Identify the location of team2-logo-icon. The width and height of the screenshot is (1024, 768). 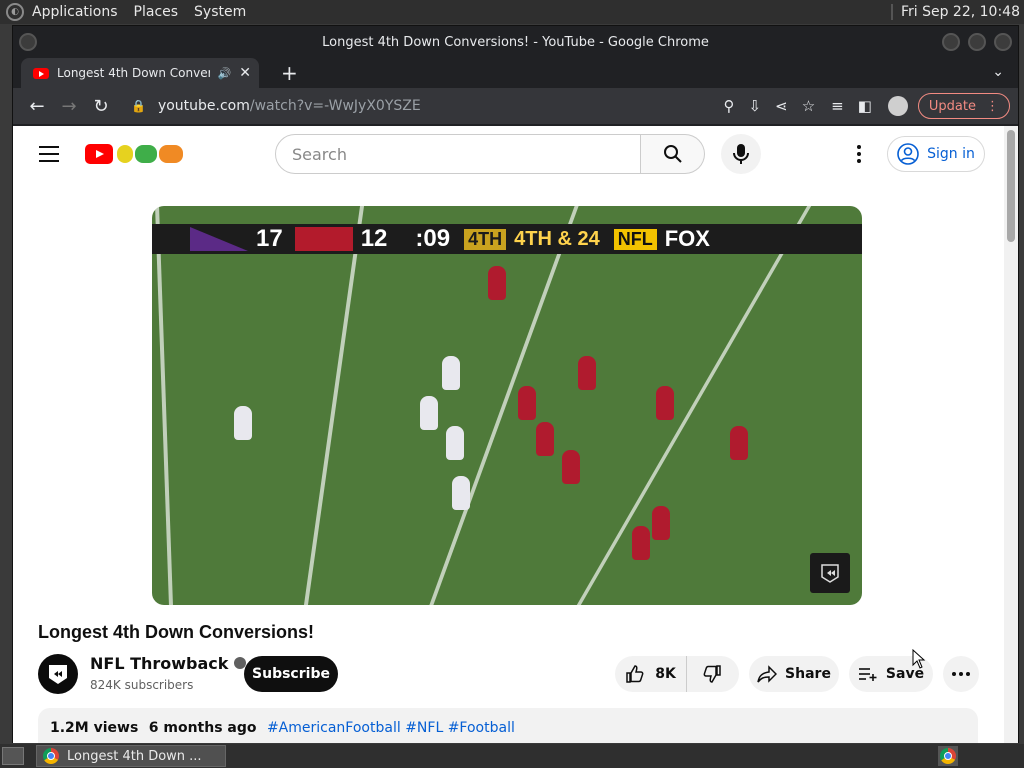
(323, 239).